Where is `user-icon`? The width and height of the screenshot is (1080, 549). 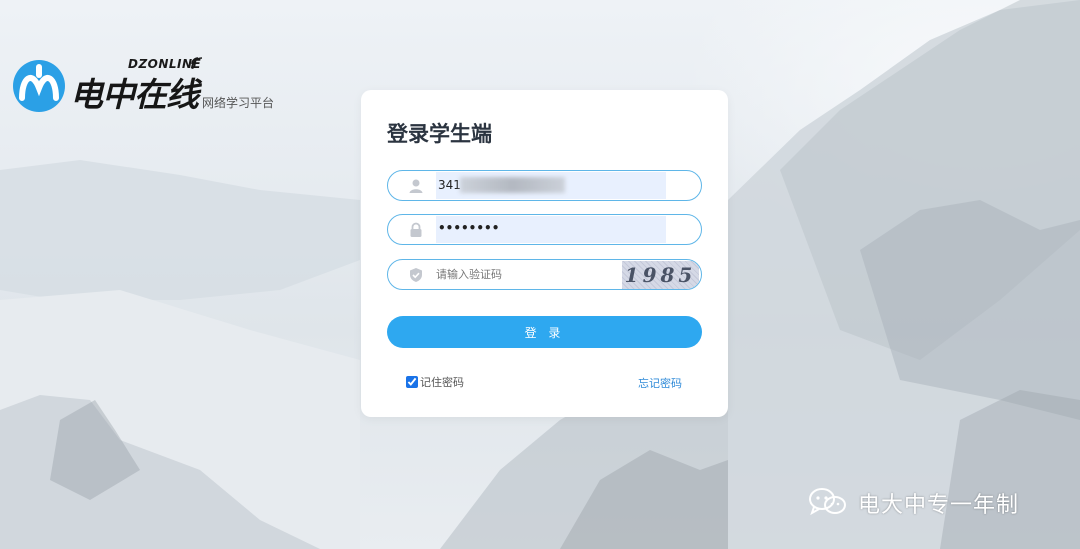
user-icon is located at coordinates (416, 186).